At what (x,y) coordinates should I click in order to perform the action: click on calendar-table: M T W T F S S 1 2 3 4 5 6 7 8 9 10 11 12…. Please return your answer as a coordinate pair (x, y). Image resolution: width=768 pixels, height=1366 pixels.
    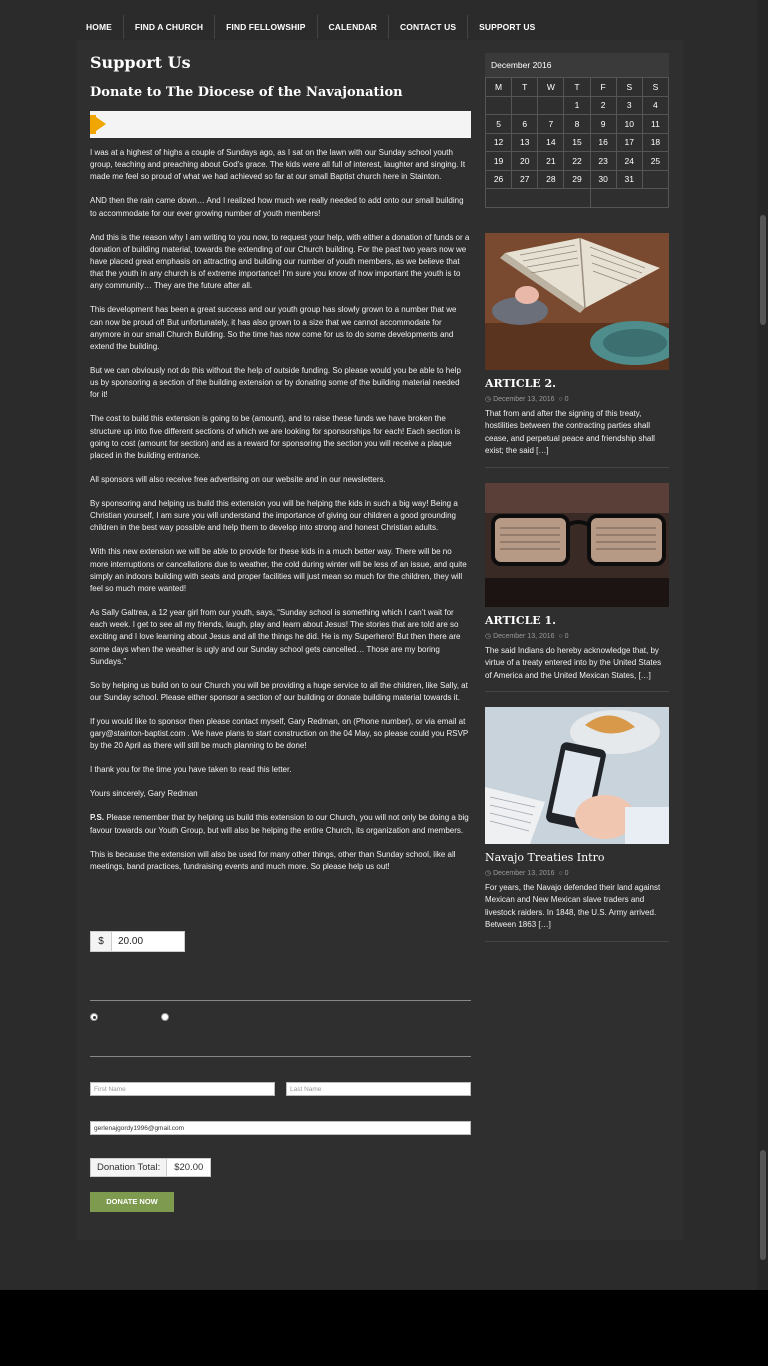
    Looking at the image, I should click on (577, 142).